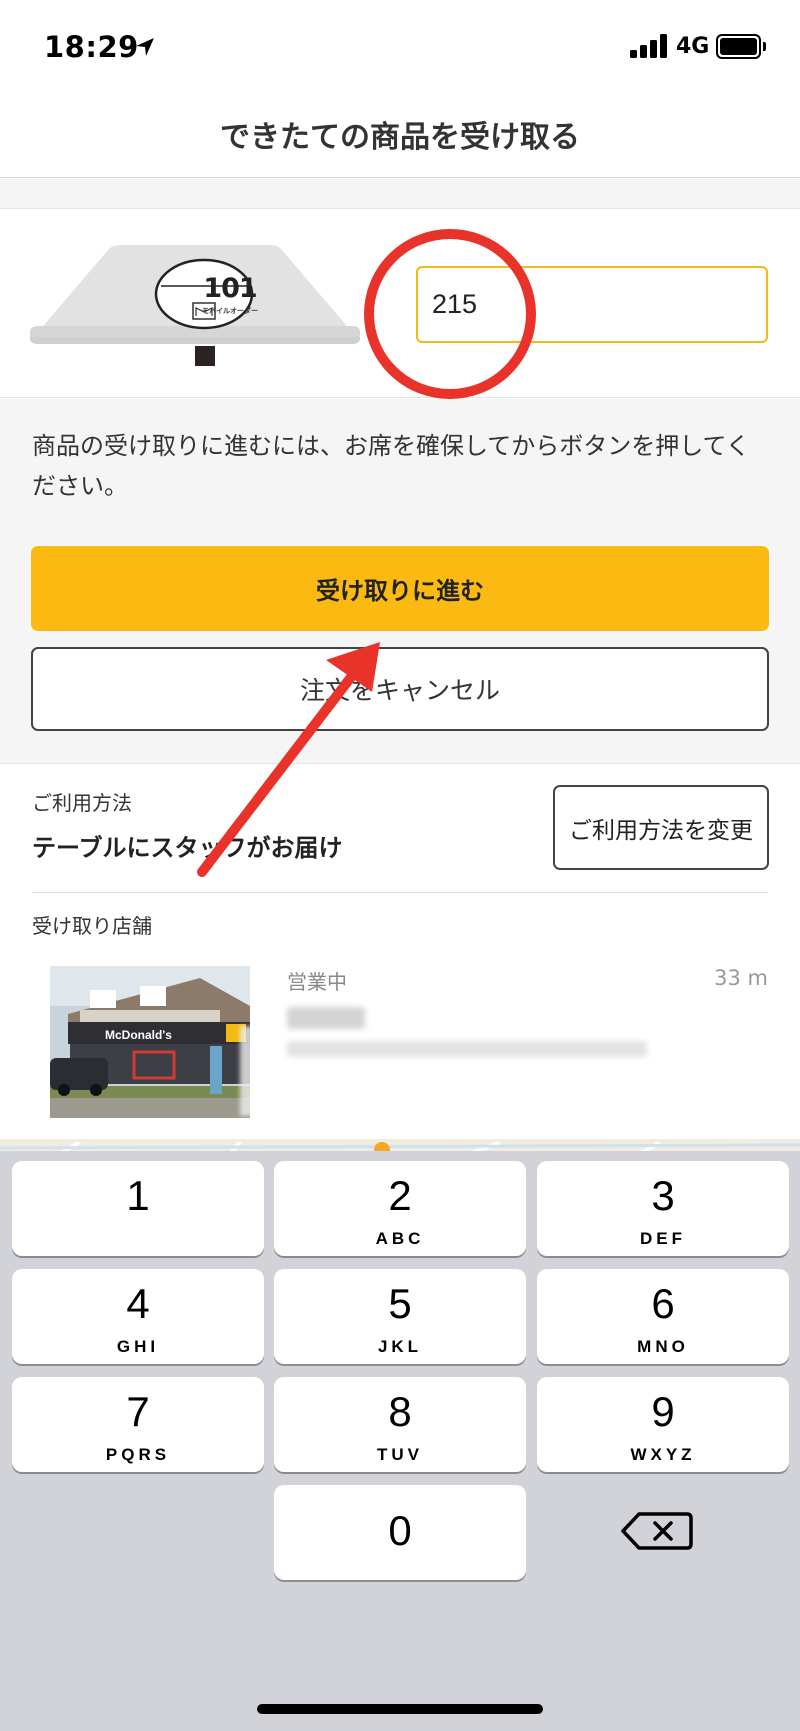 Image resolution: width=800 pixels, height=1731 pixels. What do you see at coordinates (400, 1709) in the screenshot?
I see `home-indicator` at bounding box center [400, 1709].